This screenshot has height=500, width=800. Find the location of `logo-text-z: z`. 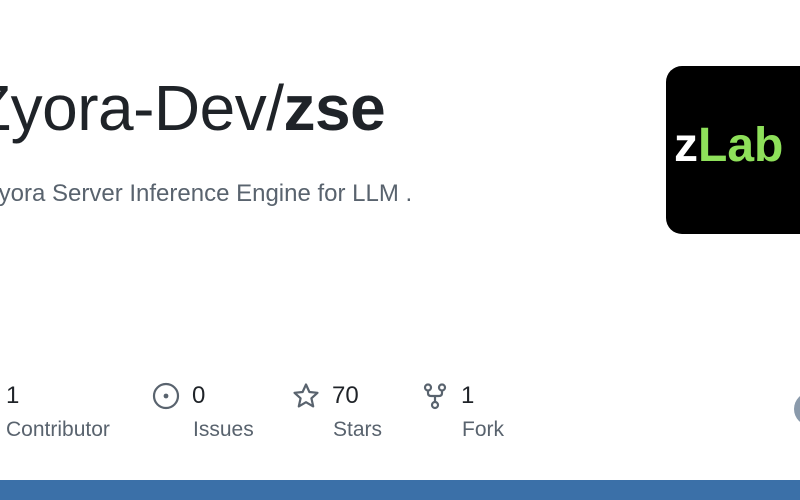

logo-text-z: z is located at coordinates (686, 145).